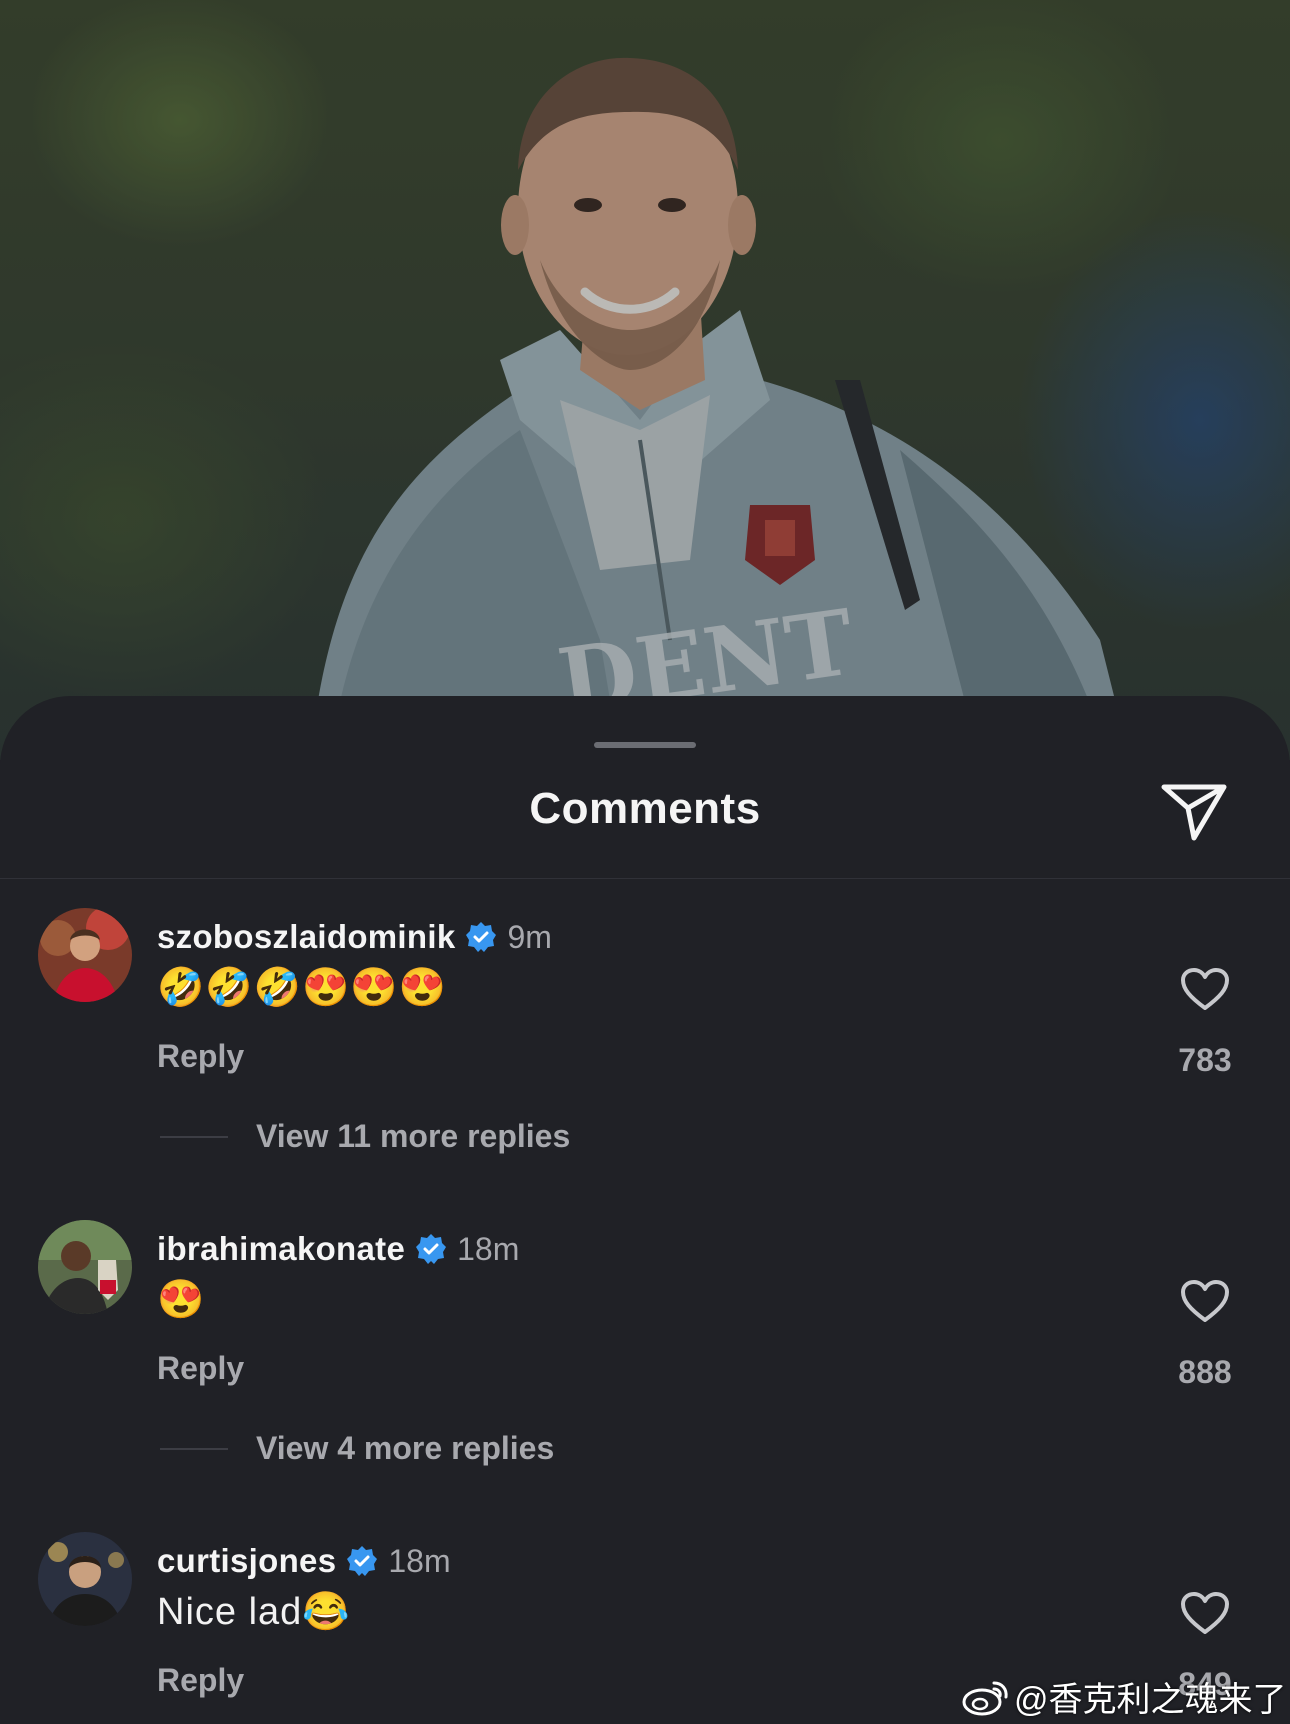  I want to click on header-divider, so click(645, 878).